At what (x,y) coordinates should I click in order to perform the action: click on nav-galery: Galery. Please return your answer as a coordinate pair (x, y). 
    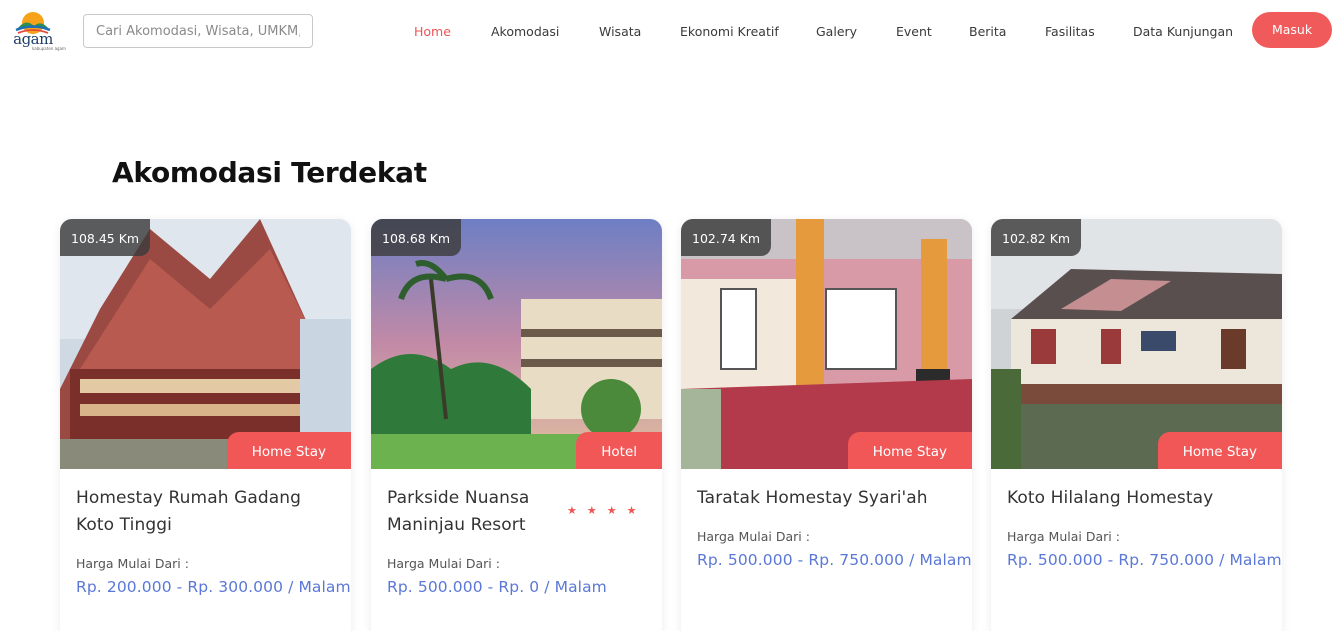
    Looking at the image, I should click on (836, 32).